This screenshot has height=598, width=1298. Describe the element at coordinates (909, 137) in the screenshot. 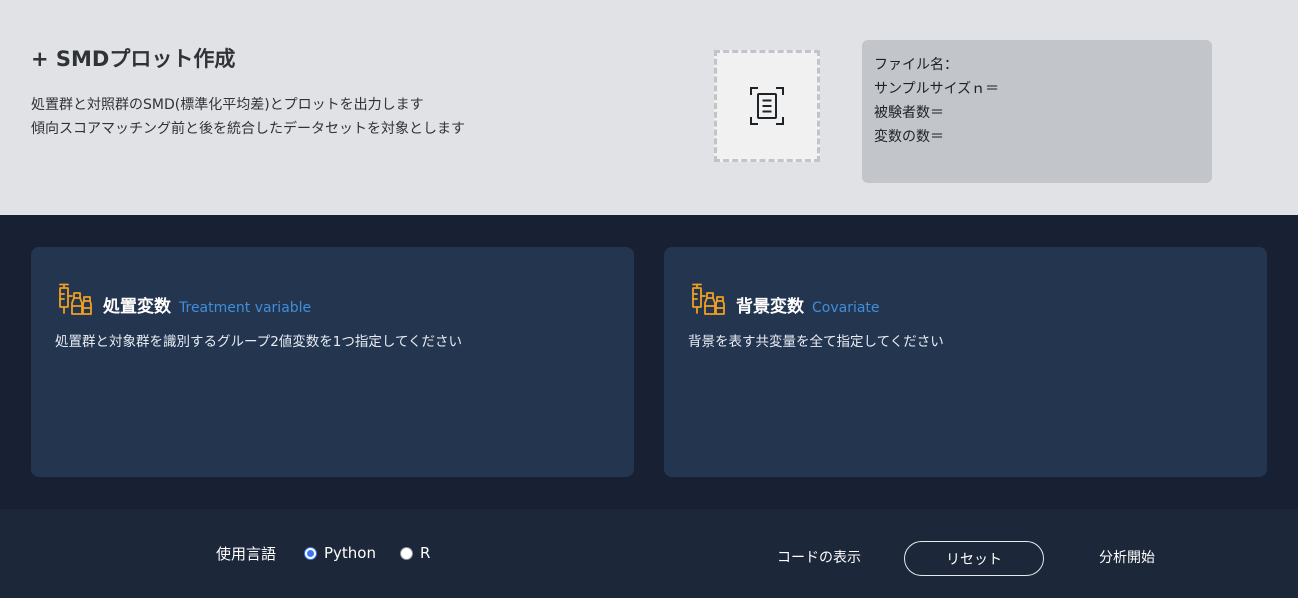

I see `variables-count-label: 変数の数＝` at that location.